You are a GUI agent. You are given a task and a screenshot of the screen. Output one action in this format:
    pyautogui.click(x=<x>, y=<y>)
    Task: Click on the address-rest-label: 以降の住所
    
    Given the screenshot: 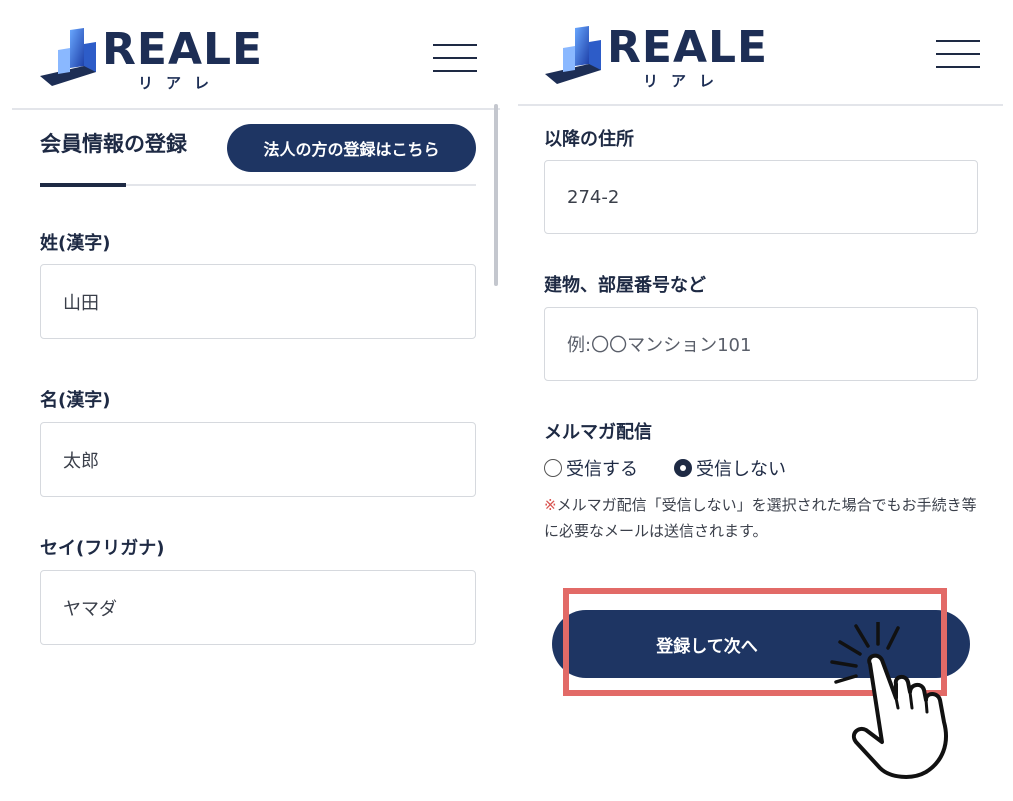 What is the action you would take?
    pyautogui.click(x=589, y=139)
    